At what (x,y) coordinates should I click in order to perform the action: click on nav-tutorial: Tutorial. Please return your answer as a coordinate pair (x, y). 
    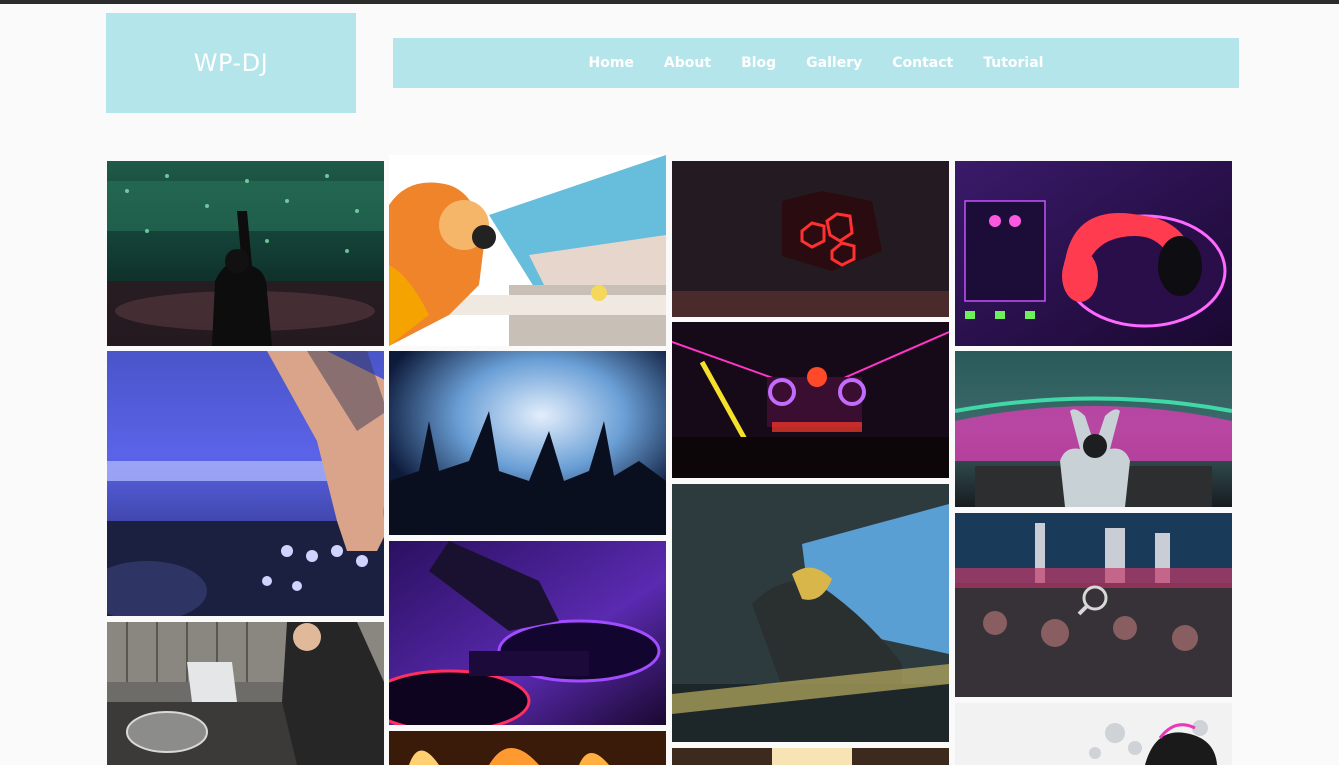
    Looking at the image, I should click on (1013, 63).